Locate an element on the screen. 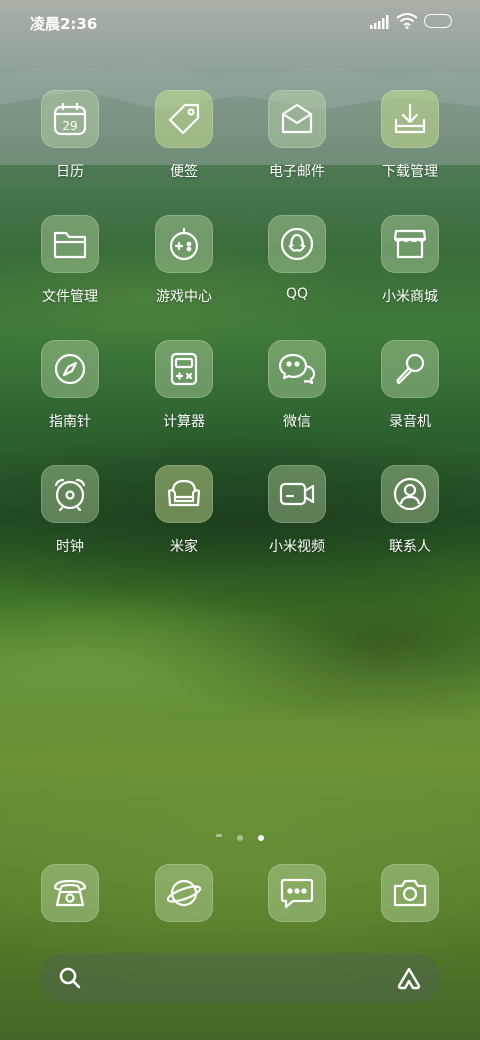 The height and width of the screenshot is (1040, 480). camera-icon is located at coordinates (410, 893).